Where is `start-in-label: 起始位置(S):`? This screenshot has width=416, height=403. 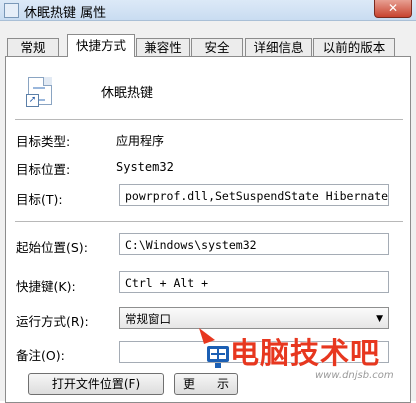
start-in-label: 起始位置(S): is located at coordinates (52, 247).